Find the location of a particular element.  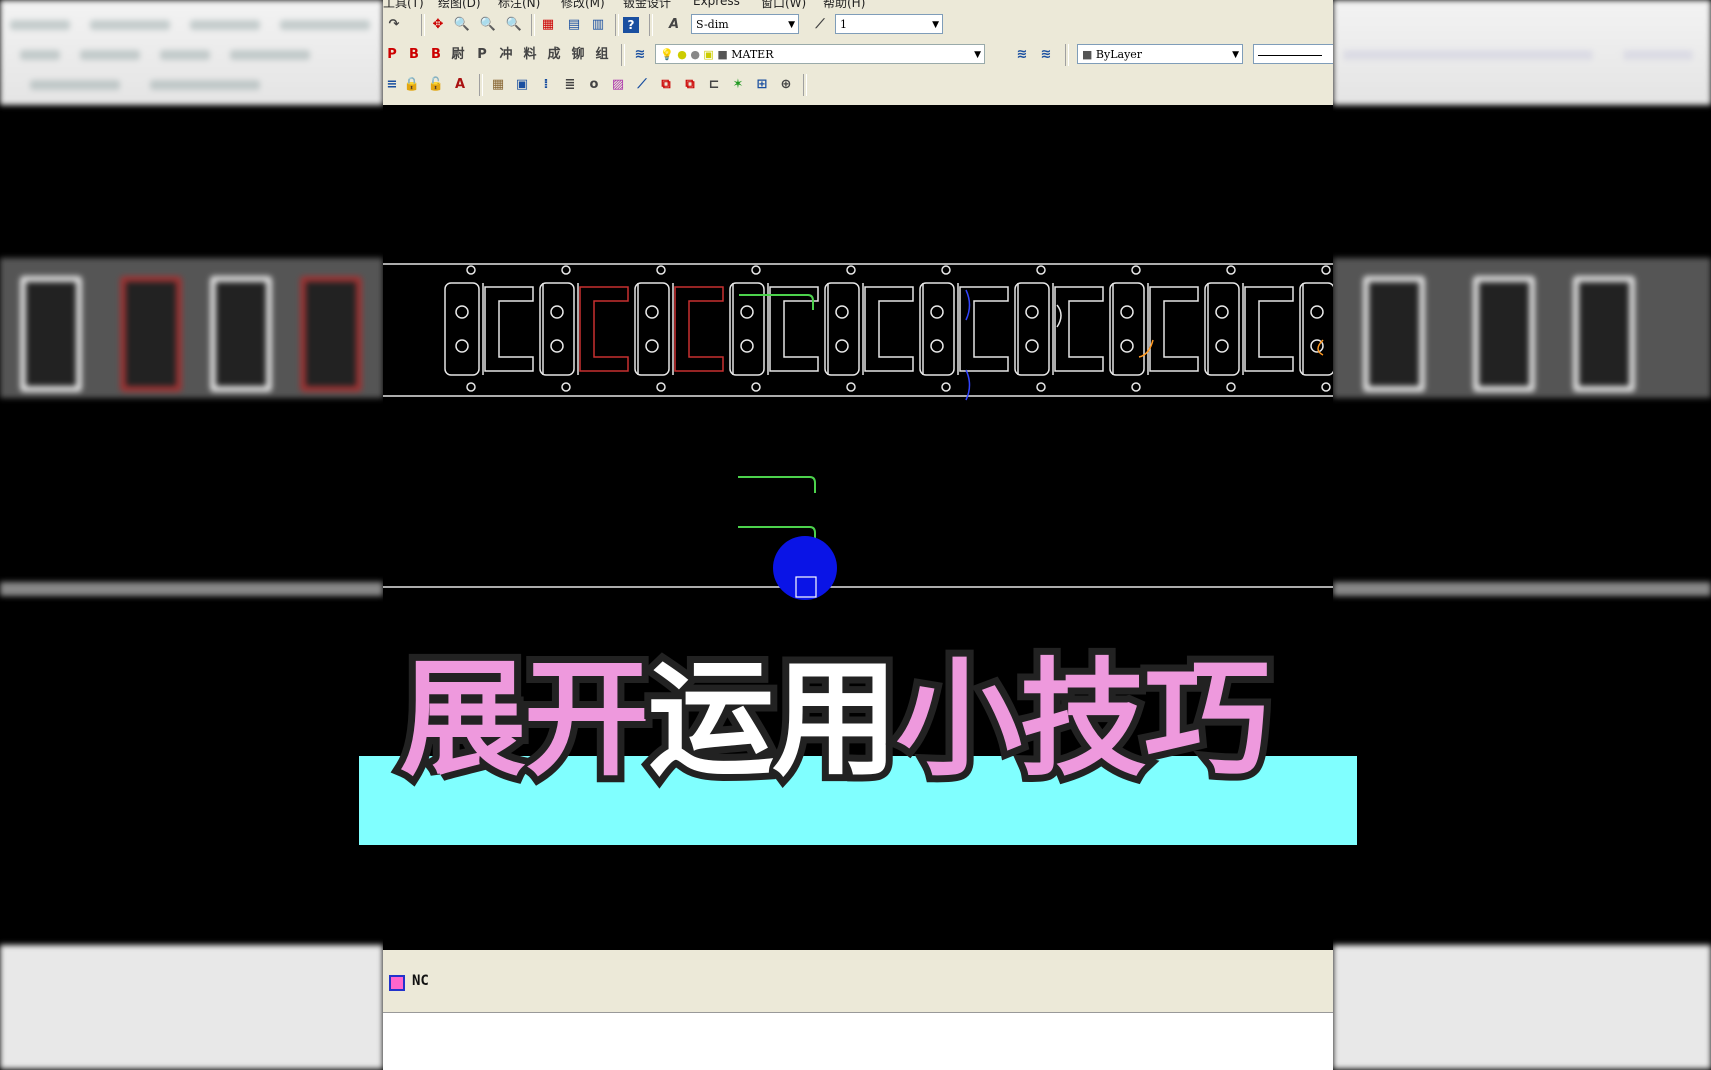

sheetmetal-b2-icon: B is located at coordinates (436, 55).